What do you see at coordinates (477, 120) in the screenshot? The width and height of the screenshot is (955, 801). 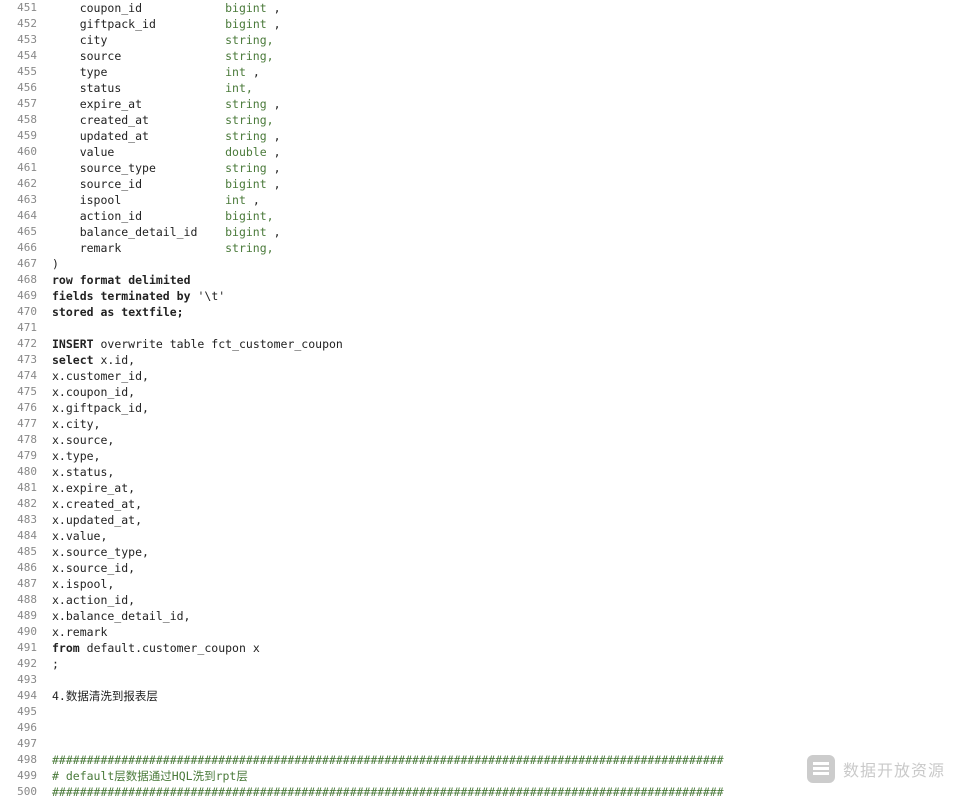 I see `code-line: 458 created_at string,` at bounding box center [477, 120].